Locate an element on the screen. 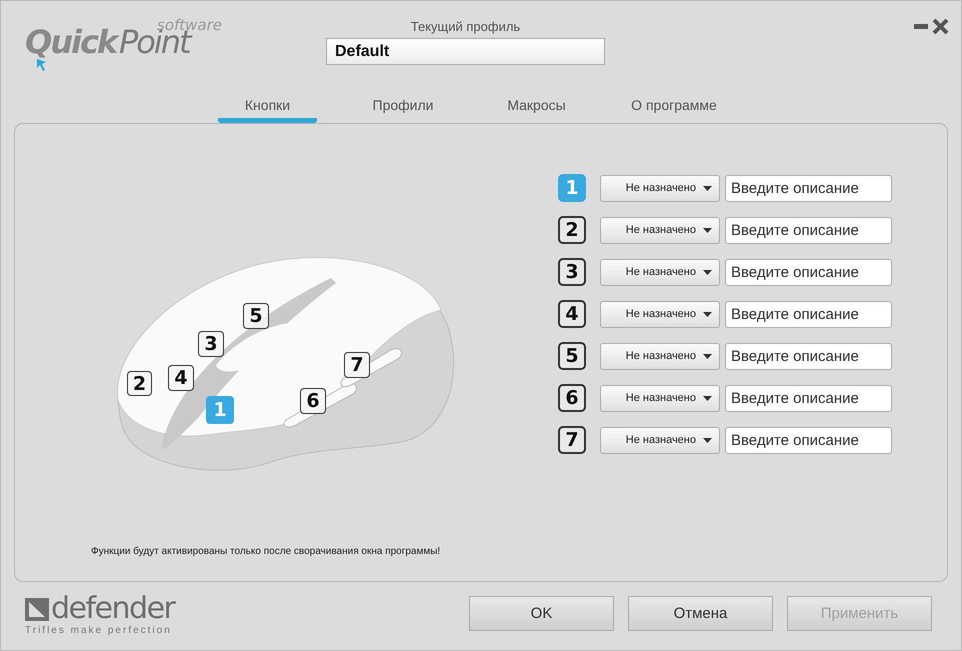  button-number-badge: 3 is located at coordinates (572, 272).